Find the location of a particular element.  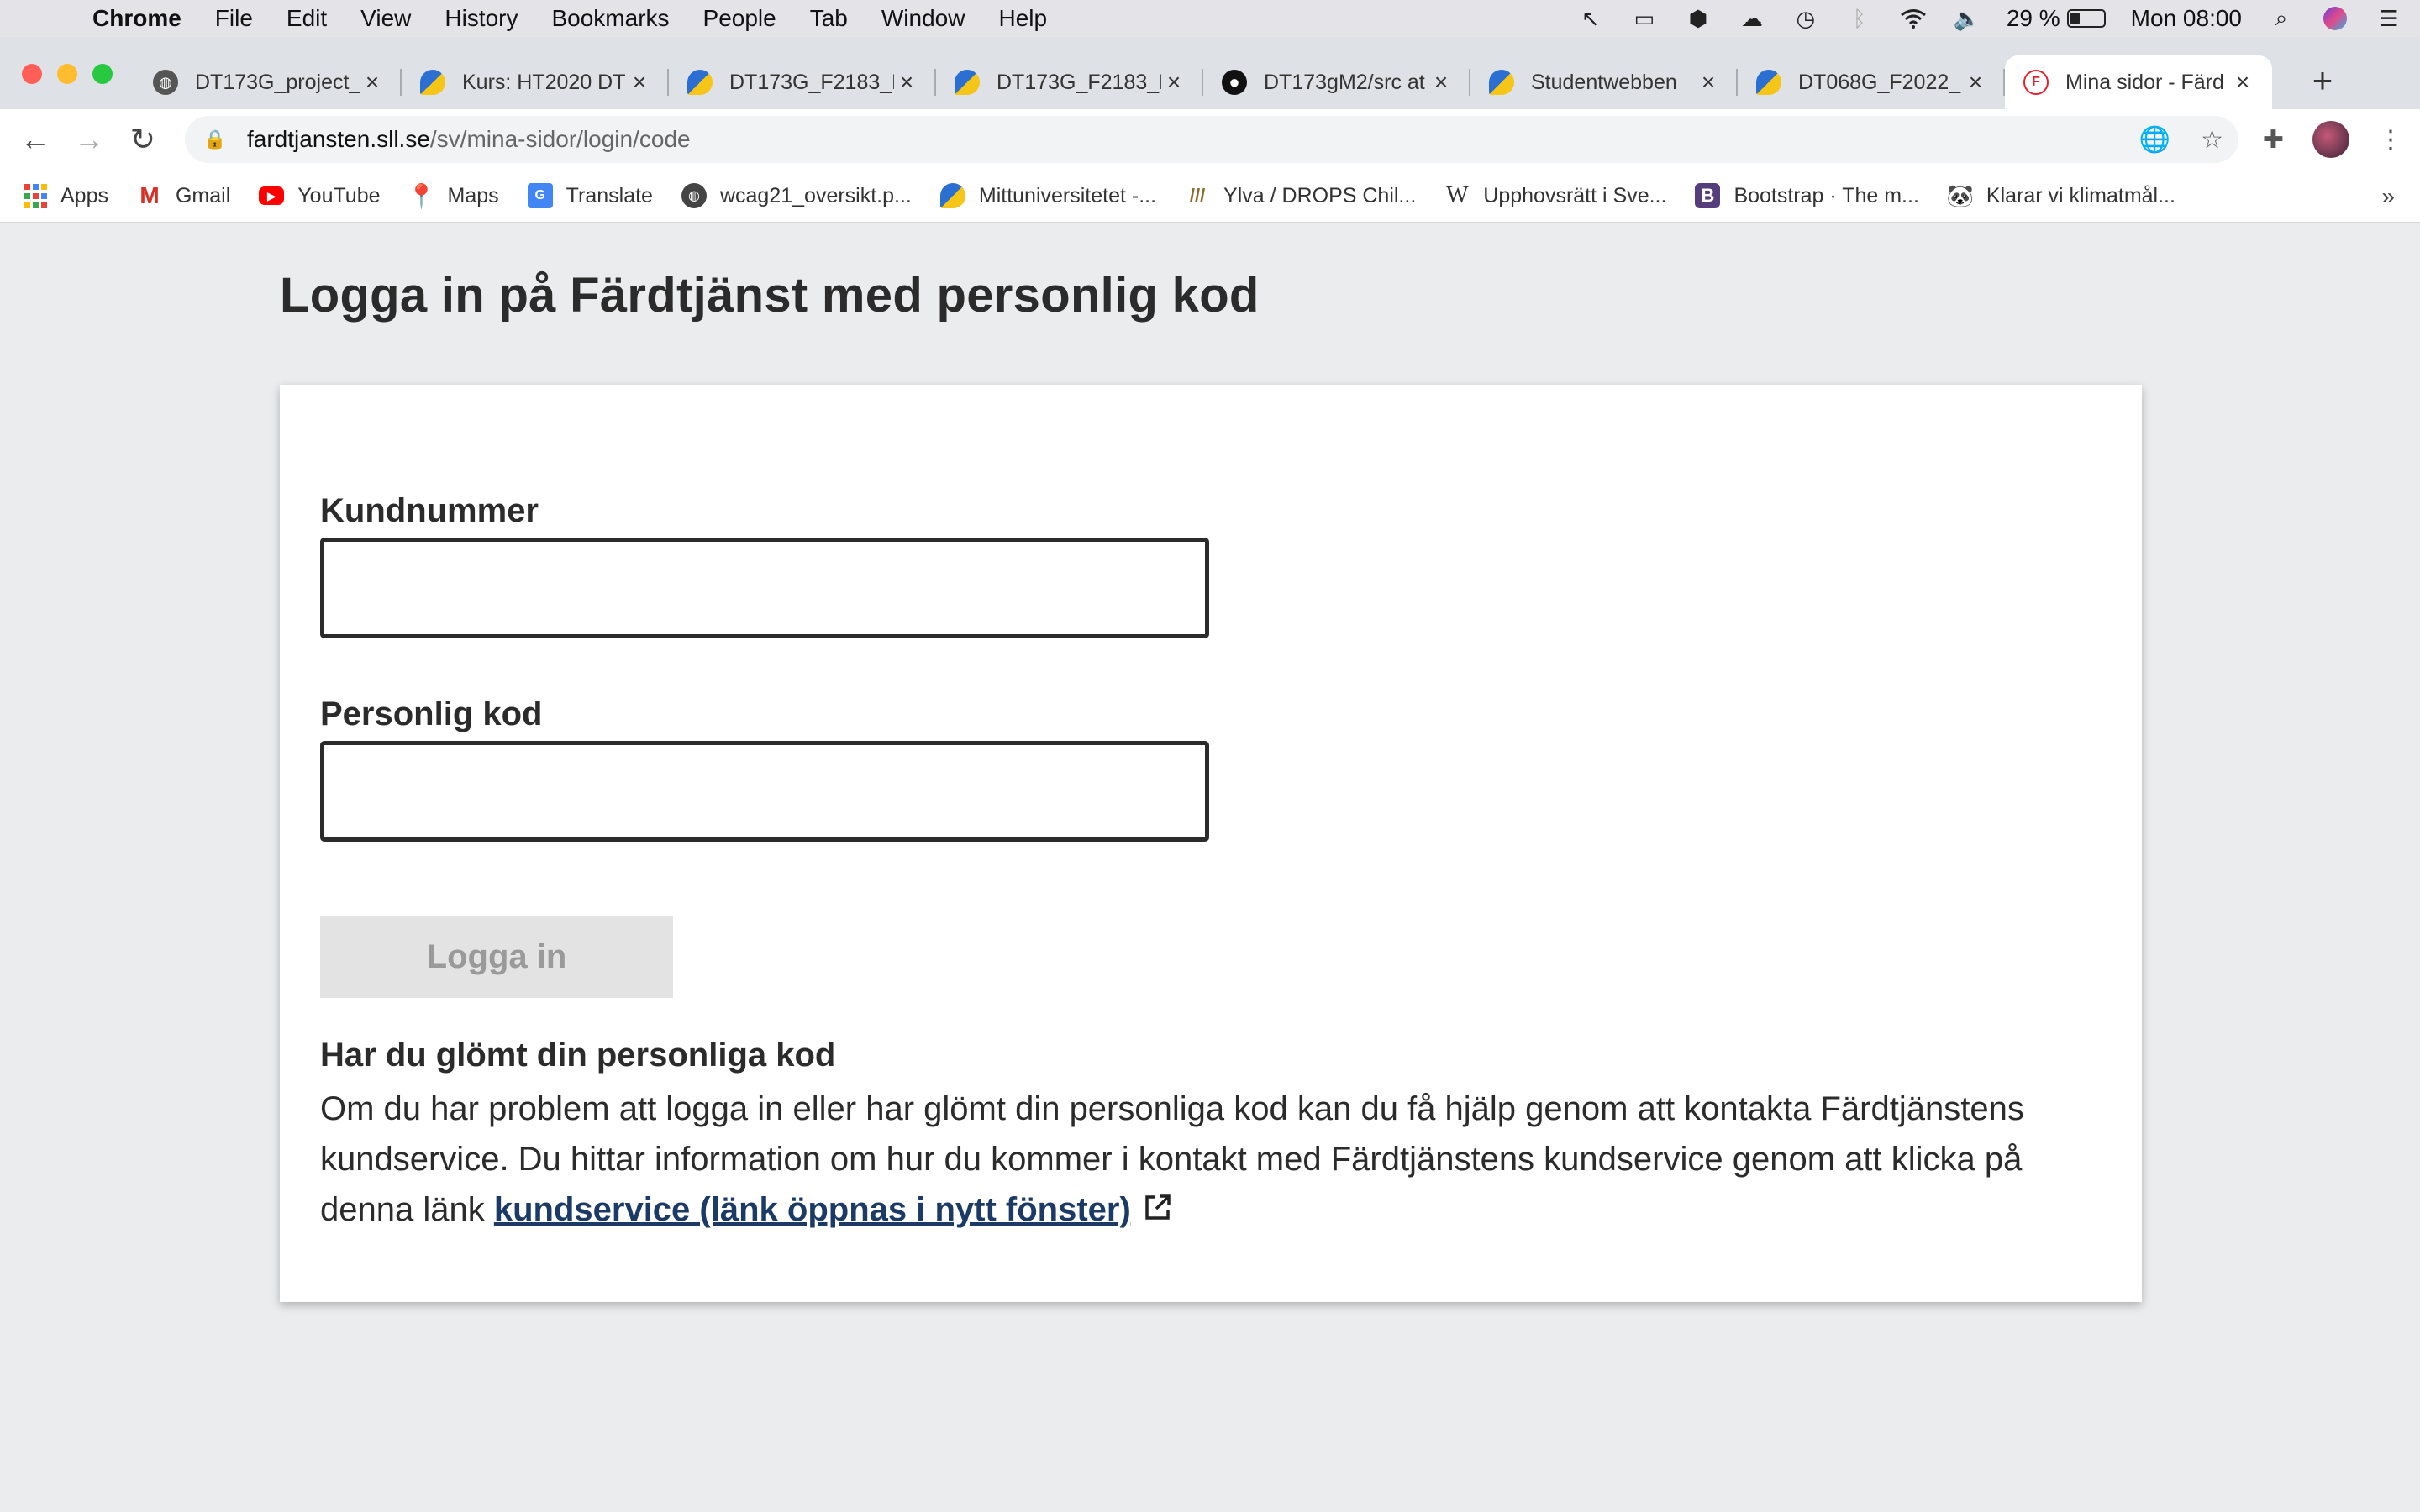

toolbar-right: ✚ ⋮ is located at coordinates (2333, 139).